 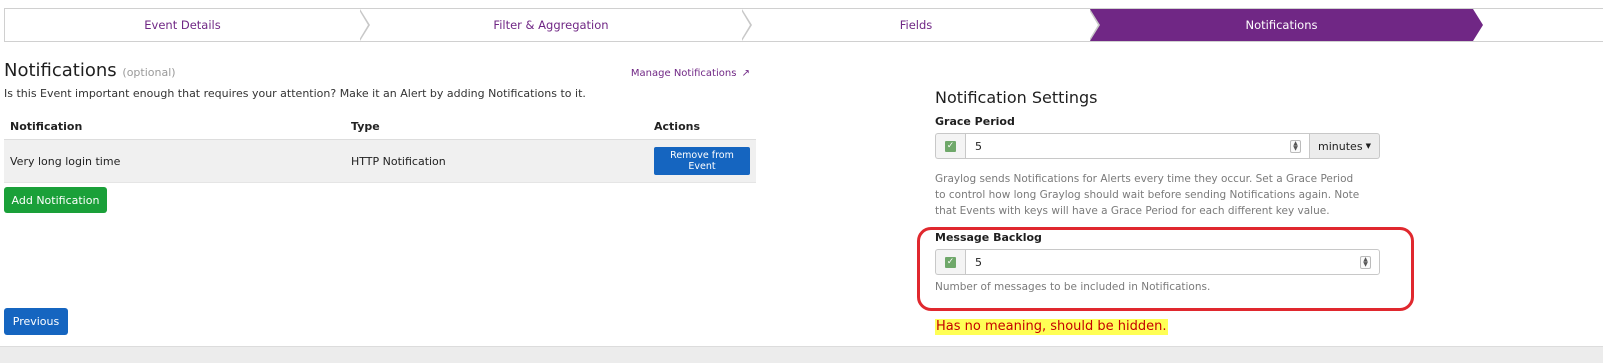 I want to click on step-label: Notifications, so click(x=1281, y=25).